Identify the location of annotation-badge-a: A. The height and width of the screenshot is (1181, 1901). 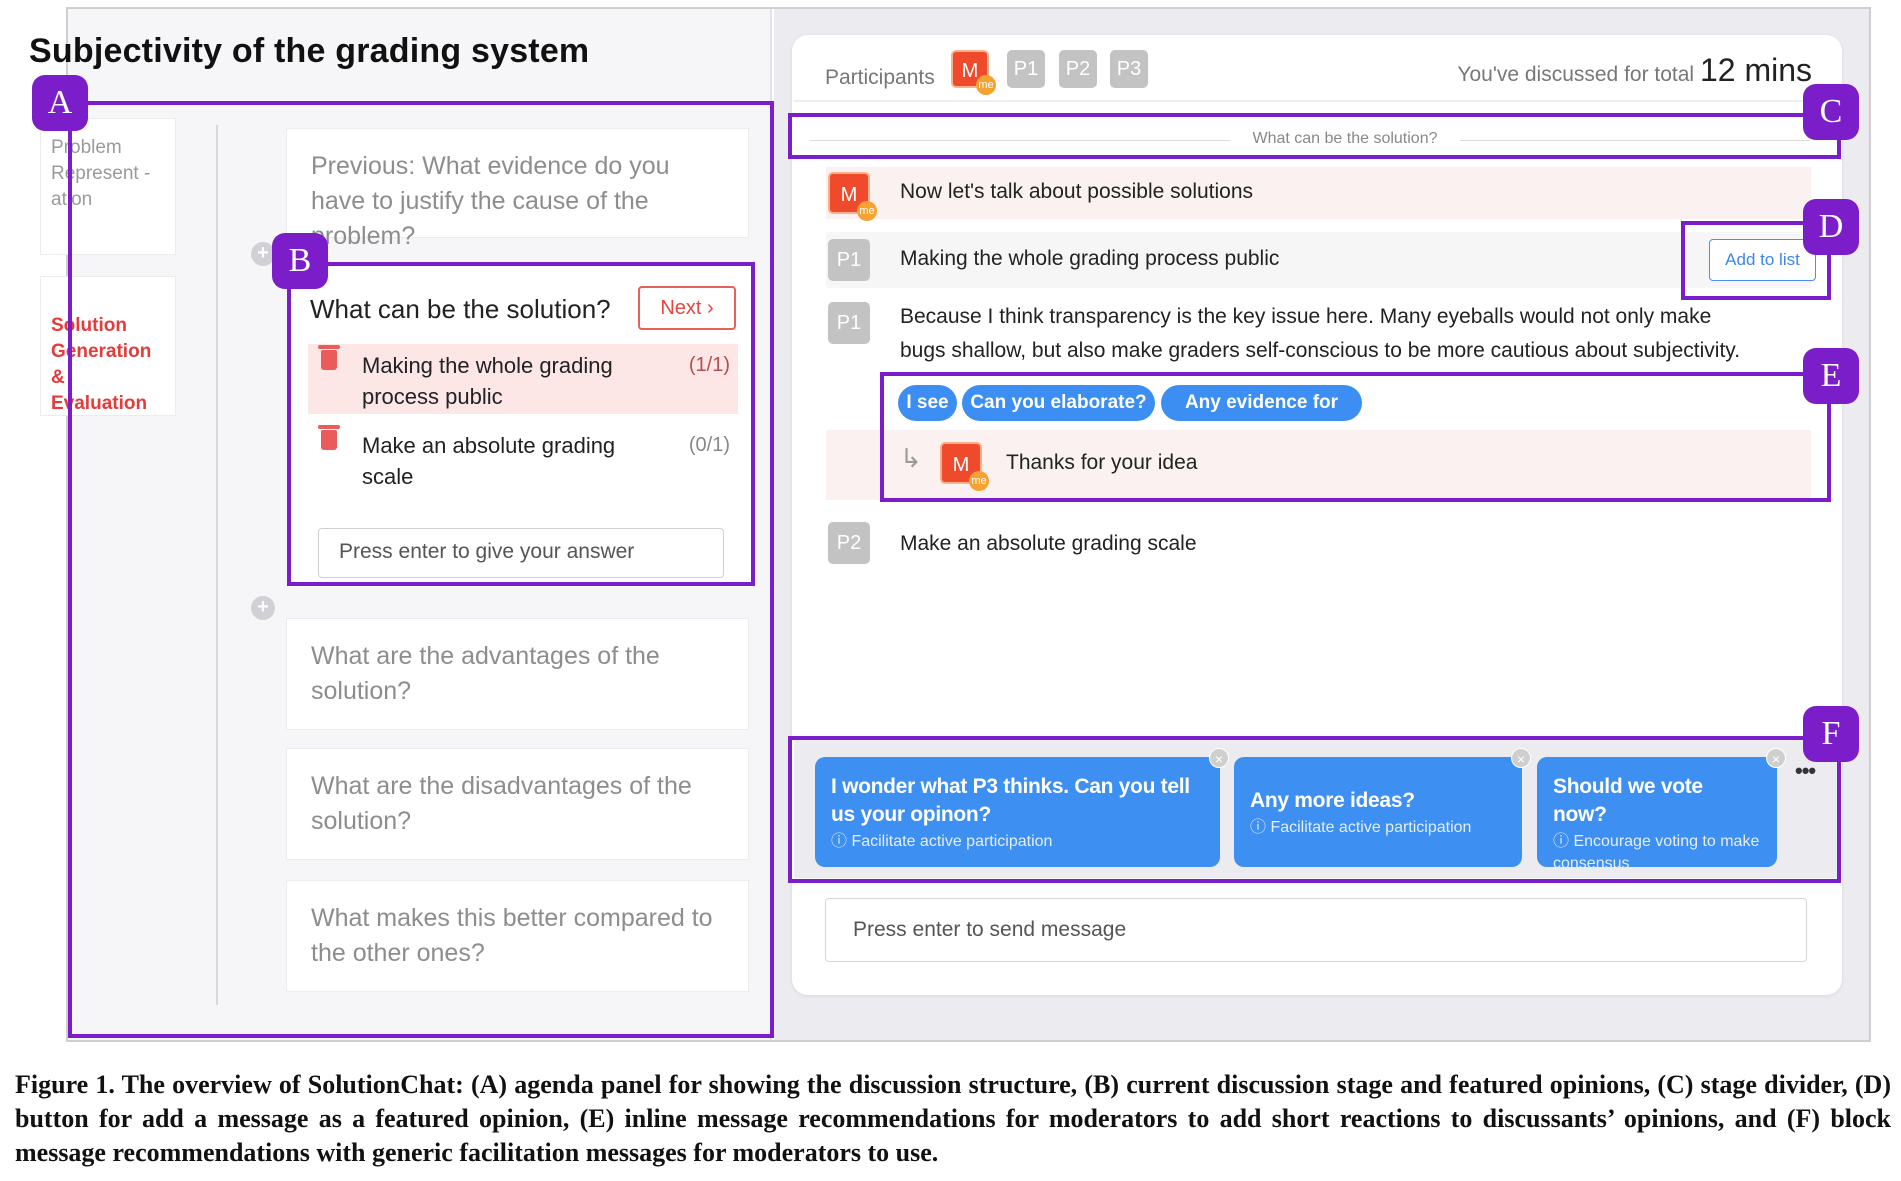
(60, 103).